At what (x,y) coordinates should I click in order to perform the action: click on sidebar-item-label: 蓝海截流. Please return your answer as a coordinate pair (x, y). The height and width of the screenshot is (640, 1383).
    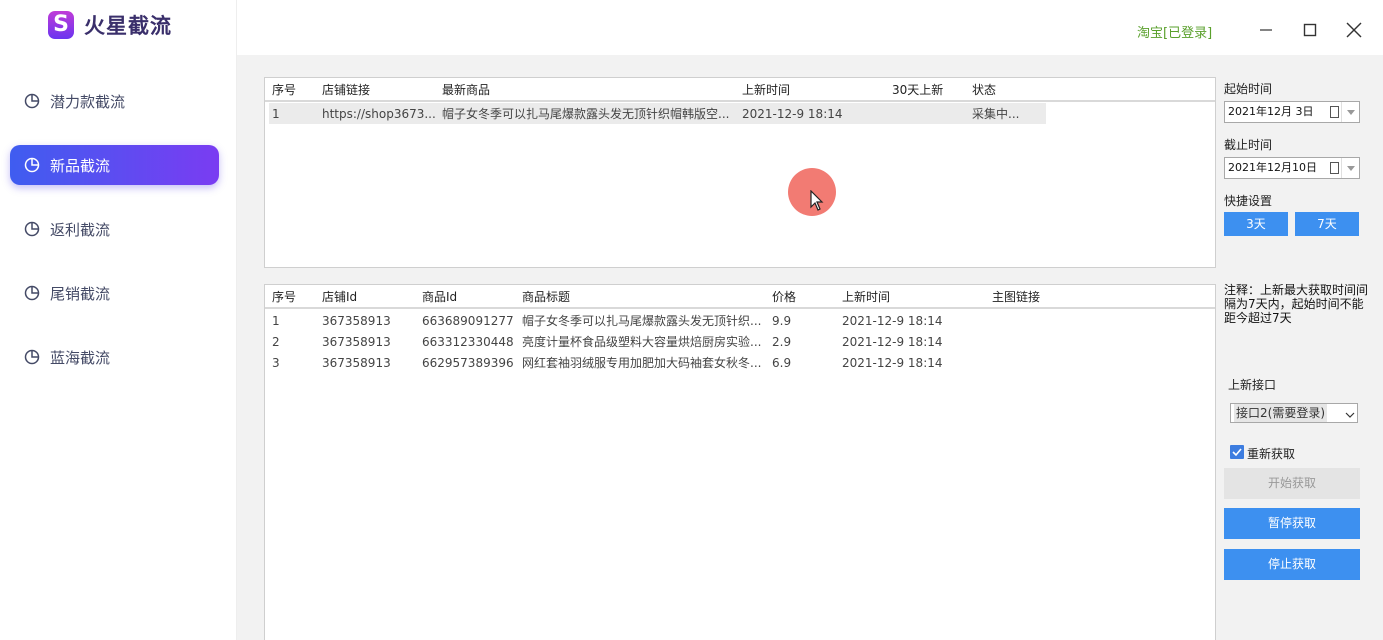
    Looking at the image, I should click on (80, 357).